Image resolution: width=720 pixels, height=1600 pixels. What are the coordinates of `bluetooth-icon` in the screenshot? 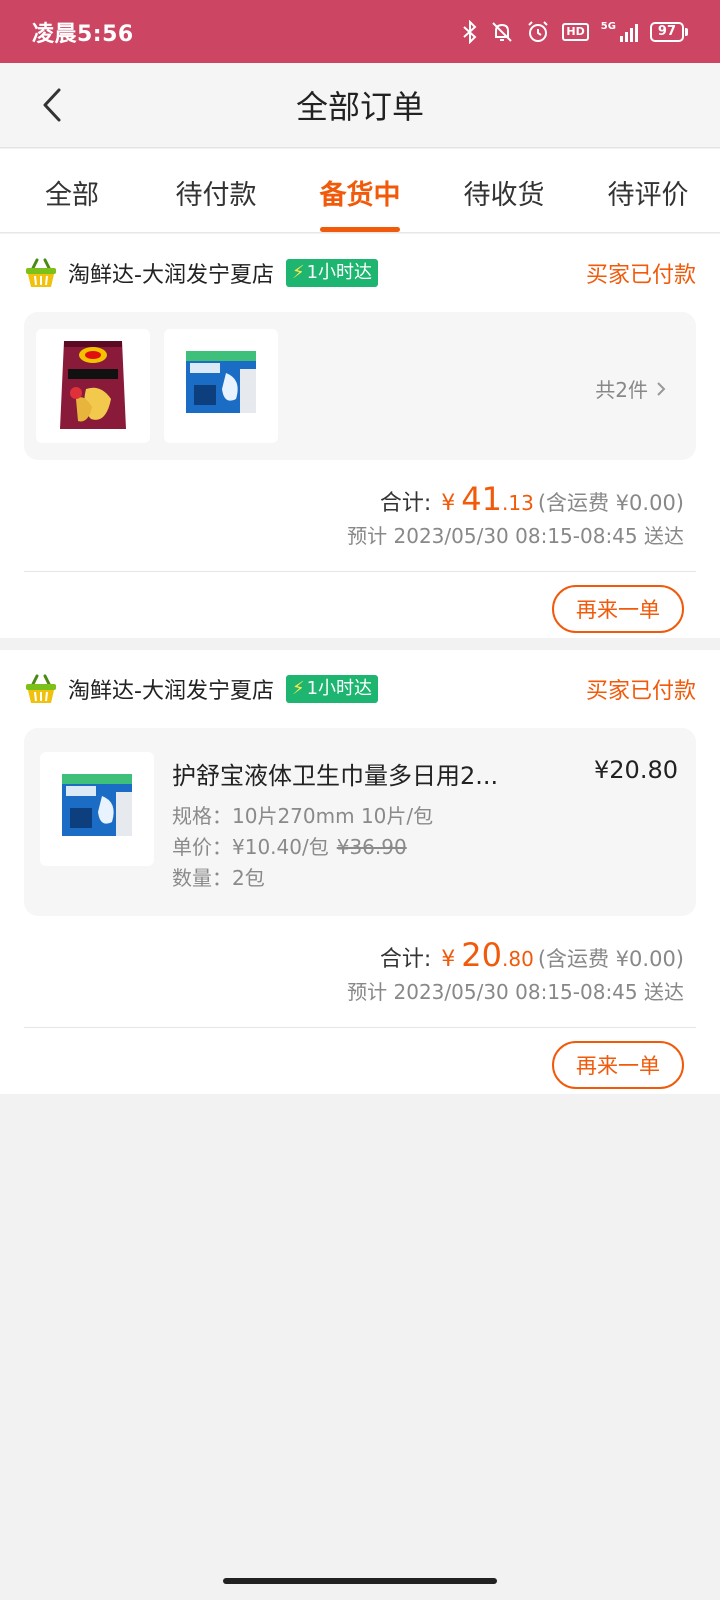 It's located at (470, 31).